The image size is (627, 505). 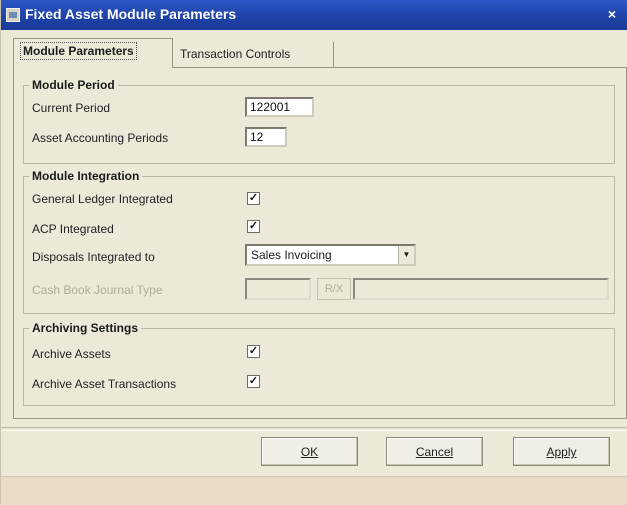 I want to click on module-integration-legend: Module Integration, so click(x=86, y=176).